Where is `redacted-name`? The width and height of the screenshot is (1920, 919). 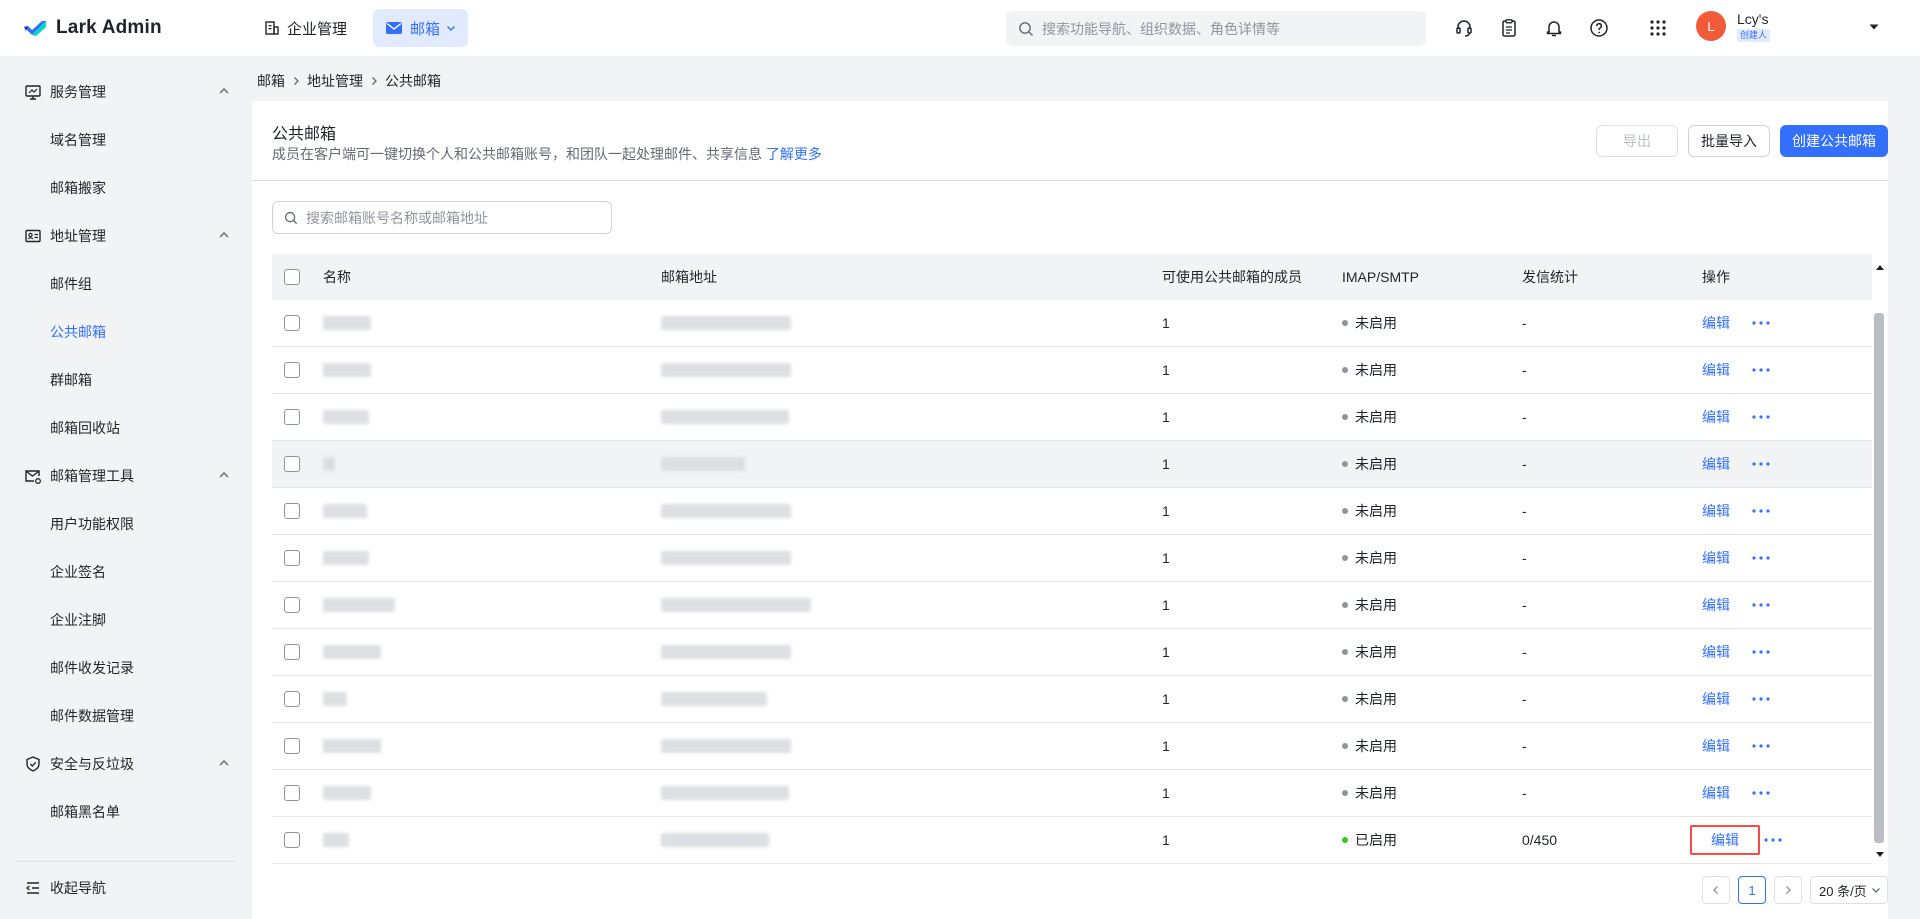 redacted-name is located at coordinates (336, 840).